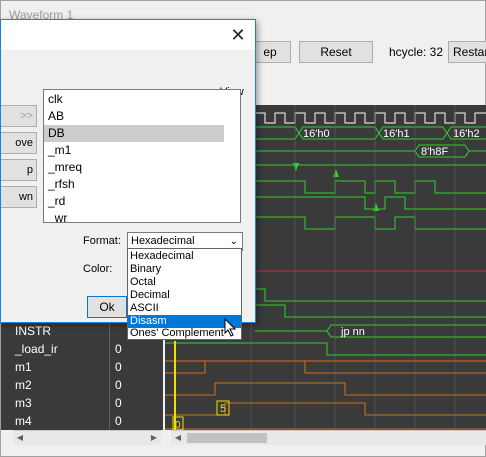  What do you see at coordinates (184, 282) in the screenshot?
I see `dropdown-option: Octal` at bounding box center [184, 282].